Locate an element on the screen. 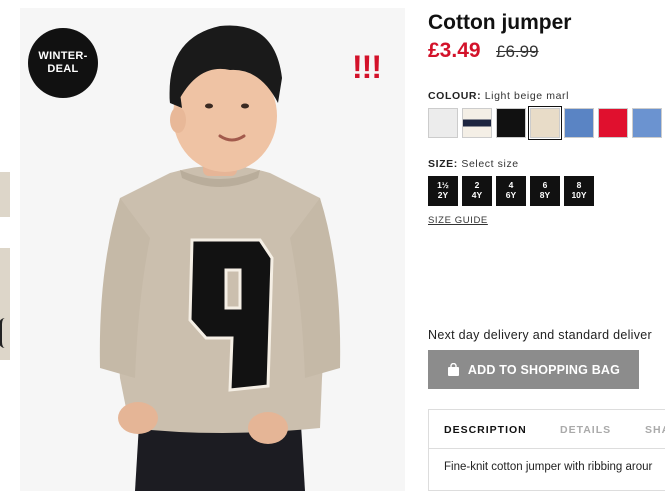 This screenshot has height=491, width=665. colour-swatches is located at coordinates (545, 123).